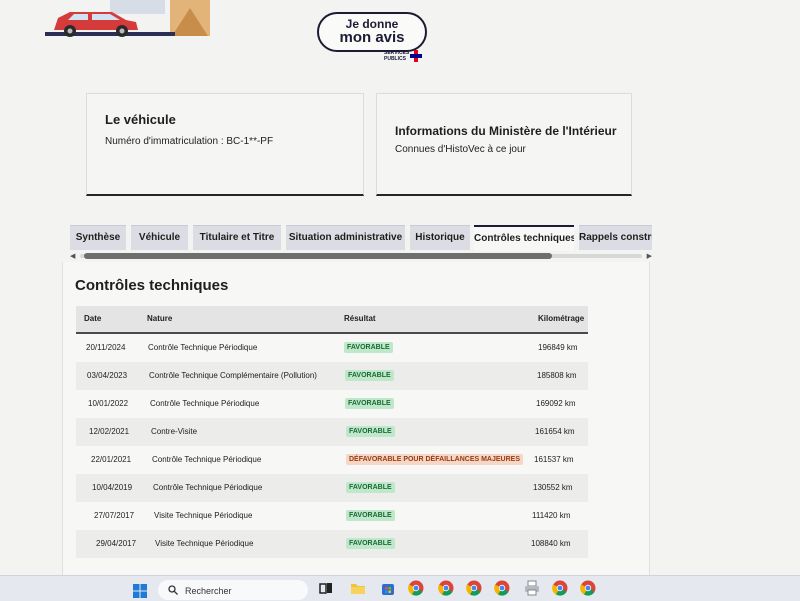 The width and height of the screenshot is (800, 601). I want to click on tab-controles-techniques: Contrôles techniques, so click(524, 238).